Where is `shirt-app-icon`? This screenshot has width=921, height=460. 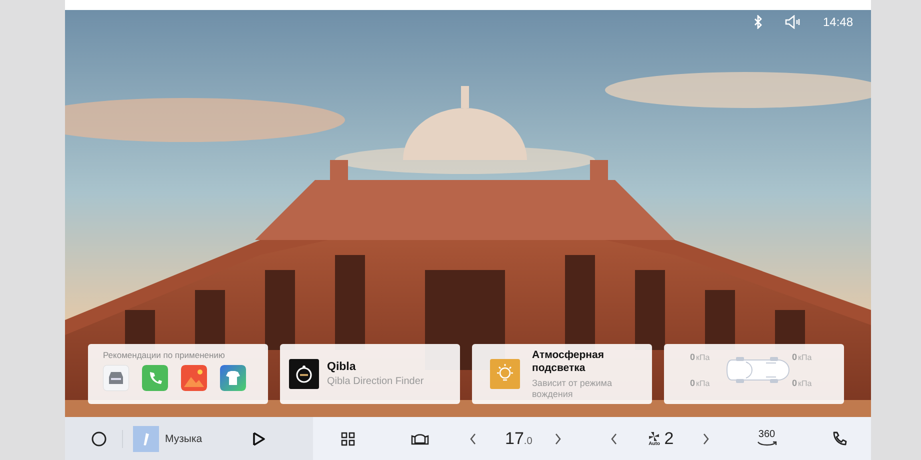 shirt-app-icon is located at coordinates (233, 378).